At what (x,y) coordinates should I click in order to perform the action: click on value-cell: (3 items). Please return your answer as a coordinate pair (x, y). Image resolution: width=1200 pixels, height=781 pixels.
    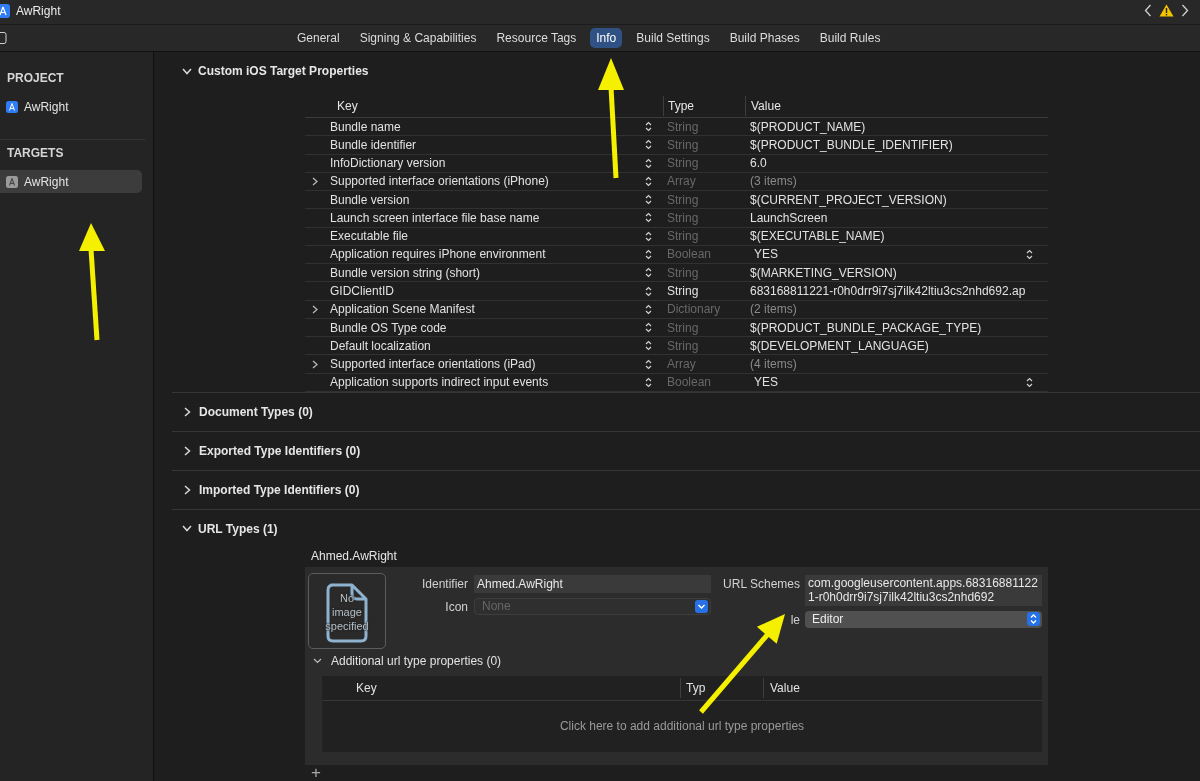
    Looking at the image, I should click on (773, 181).